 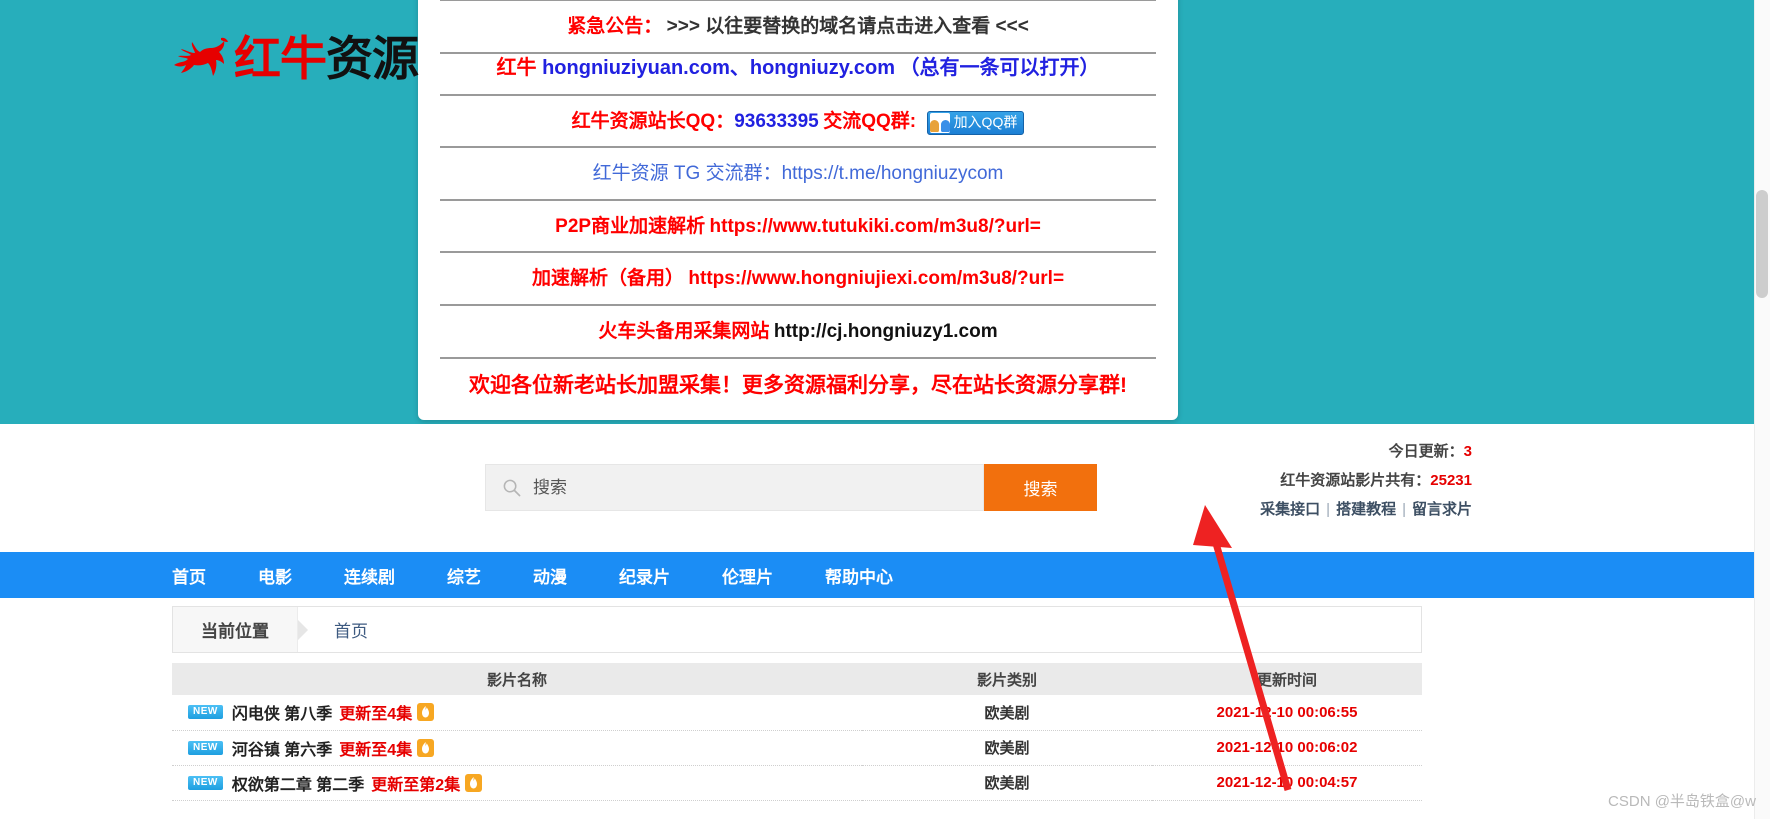 What do you see at coordinates (747, 575) in the screenshot?
I see `nav-item-ethics: 伦理片` at bounding box center [747, 575].